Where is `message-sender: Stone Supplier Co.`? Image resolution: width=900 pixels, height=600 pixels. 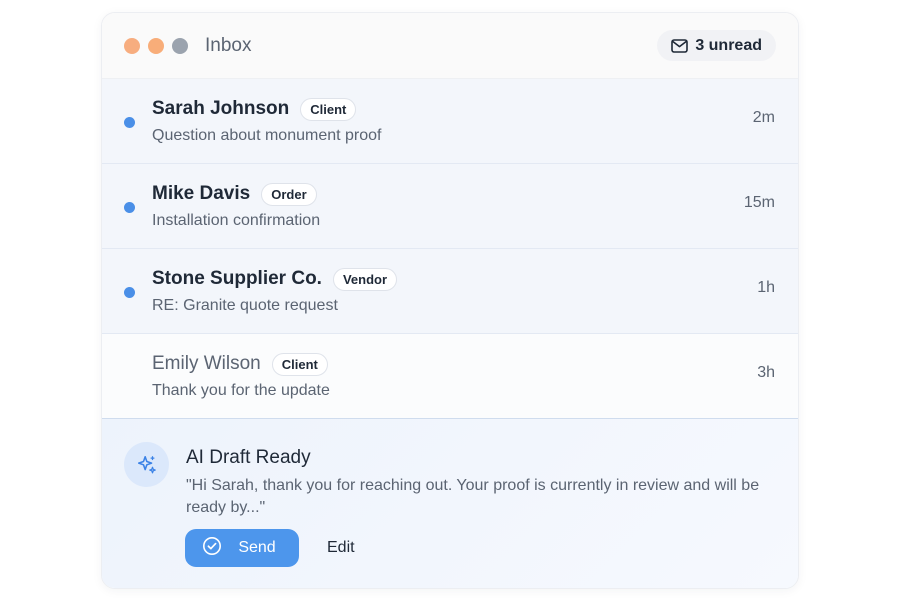
message-sender: Stone Supplier Co. is located at coordinates (237, 278).